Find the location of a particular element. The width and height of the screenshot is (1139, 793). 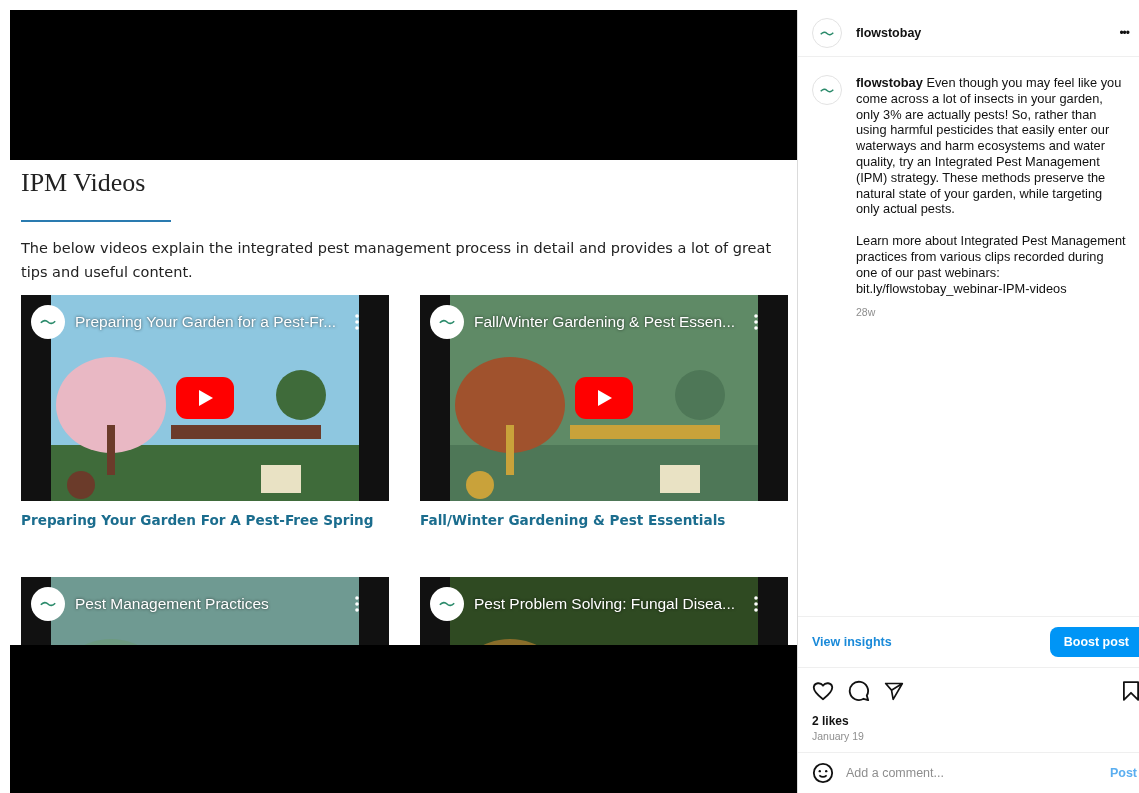

intro-paragraph: The below videos explain the integrated pest management process in detail and provides a lot of great tips and useful content. is located at coordinates (397, 260).